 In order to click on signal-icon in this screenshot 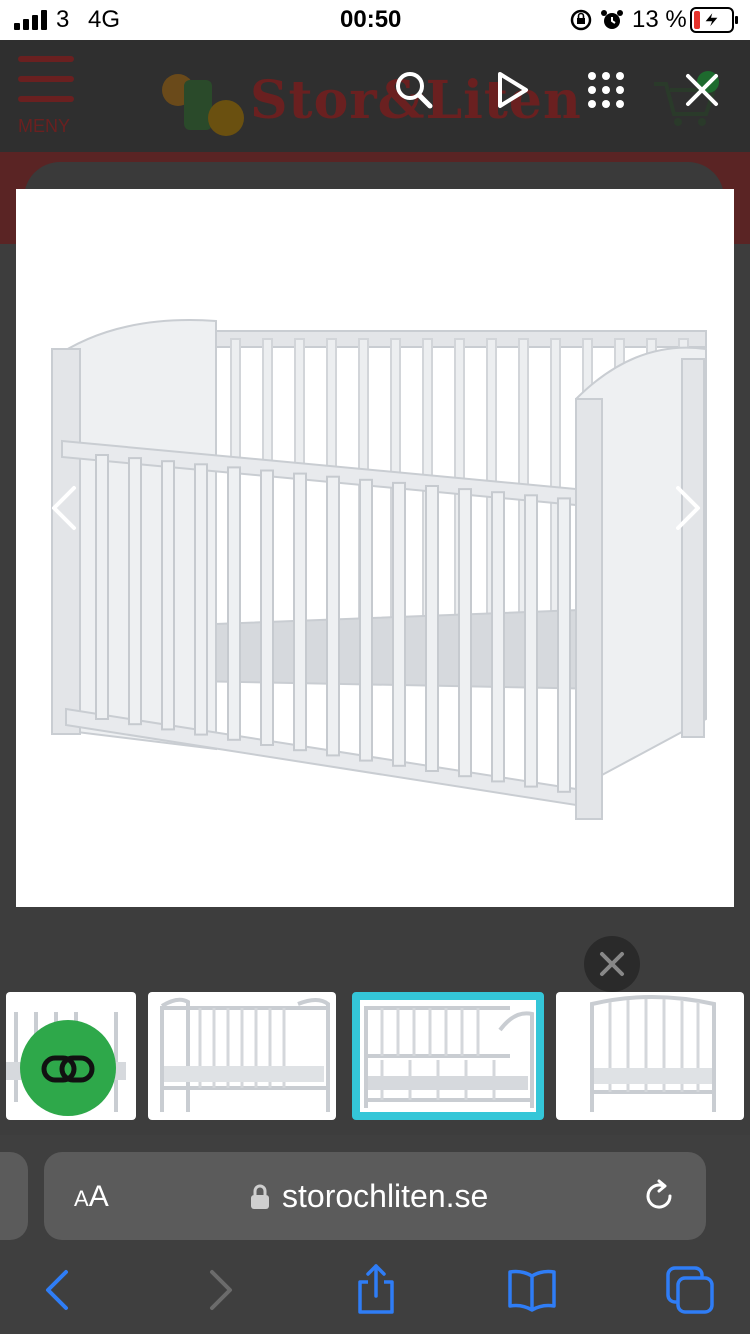, I will do `click(30, 20)`.